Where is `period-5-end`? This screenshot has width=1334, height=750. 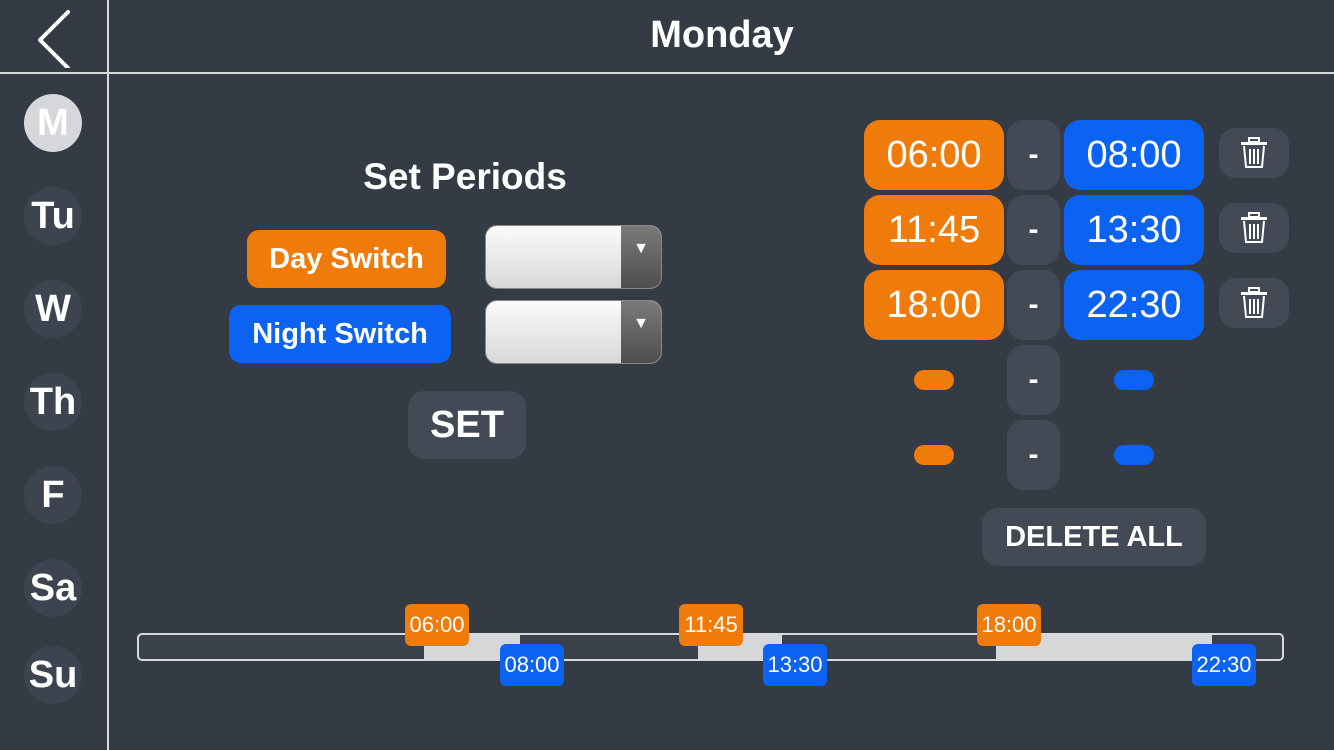 period-5-end is located at coordinates (1134, 455).